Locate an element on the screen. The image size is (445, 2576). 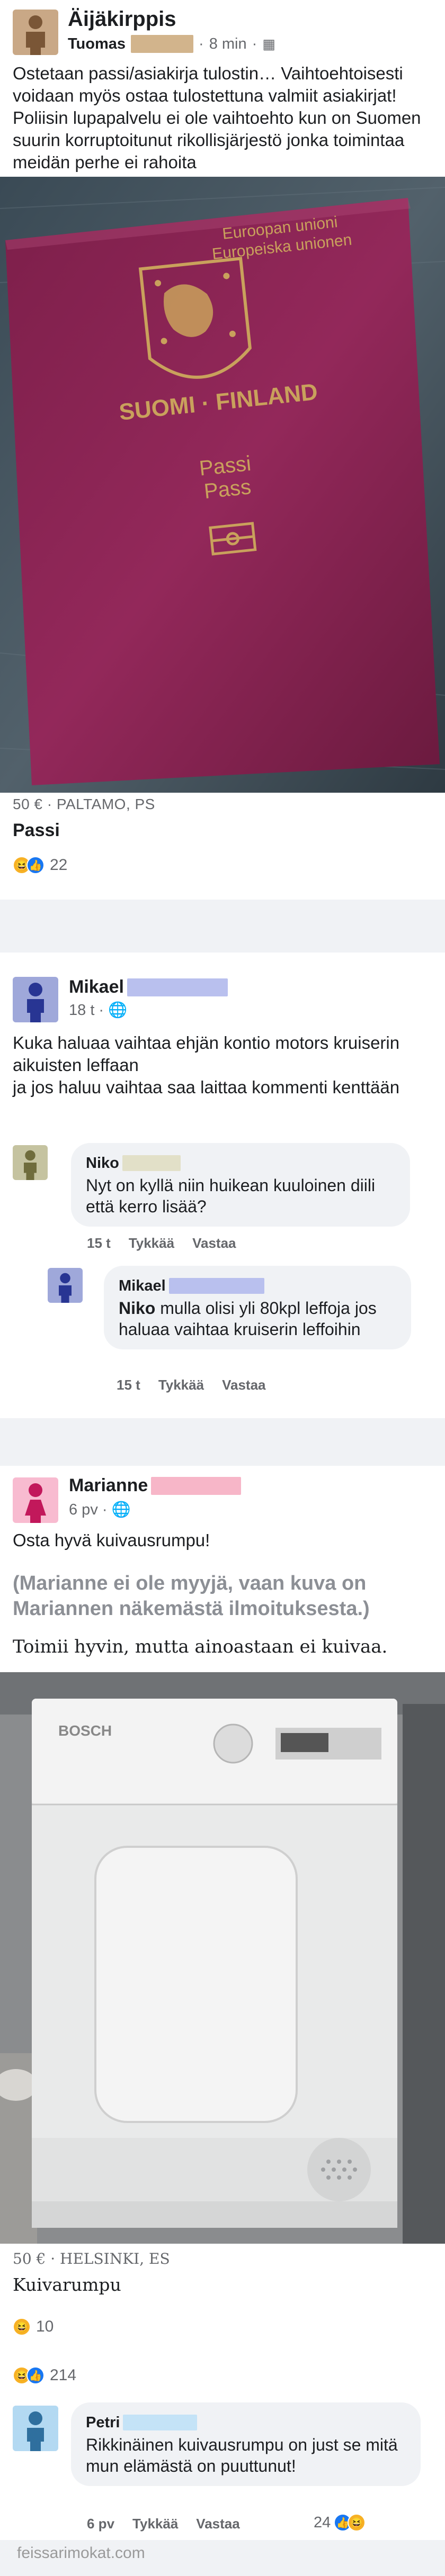
author-line: Mikael is located at coordinates (148, 987).